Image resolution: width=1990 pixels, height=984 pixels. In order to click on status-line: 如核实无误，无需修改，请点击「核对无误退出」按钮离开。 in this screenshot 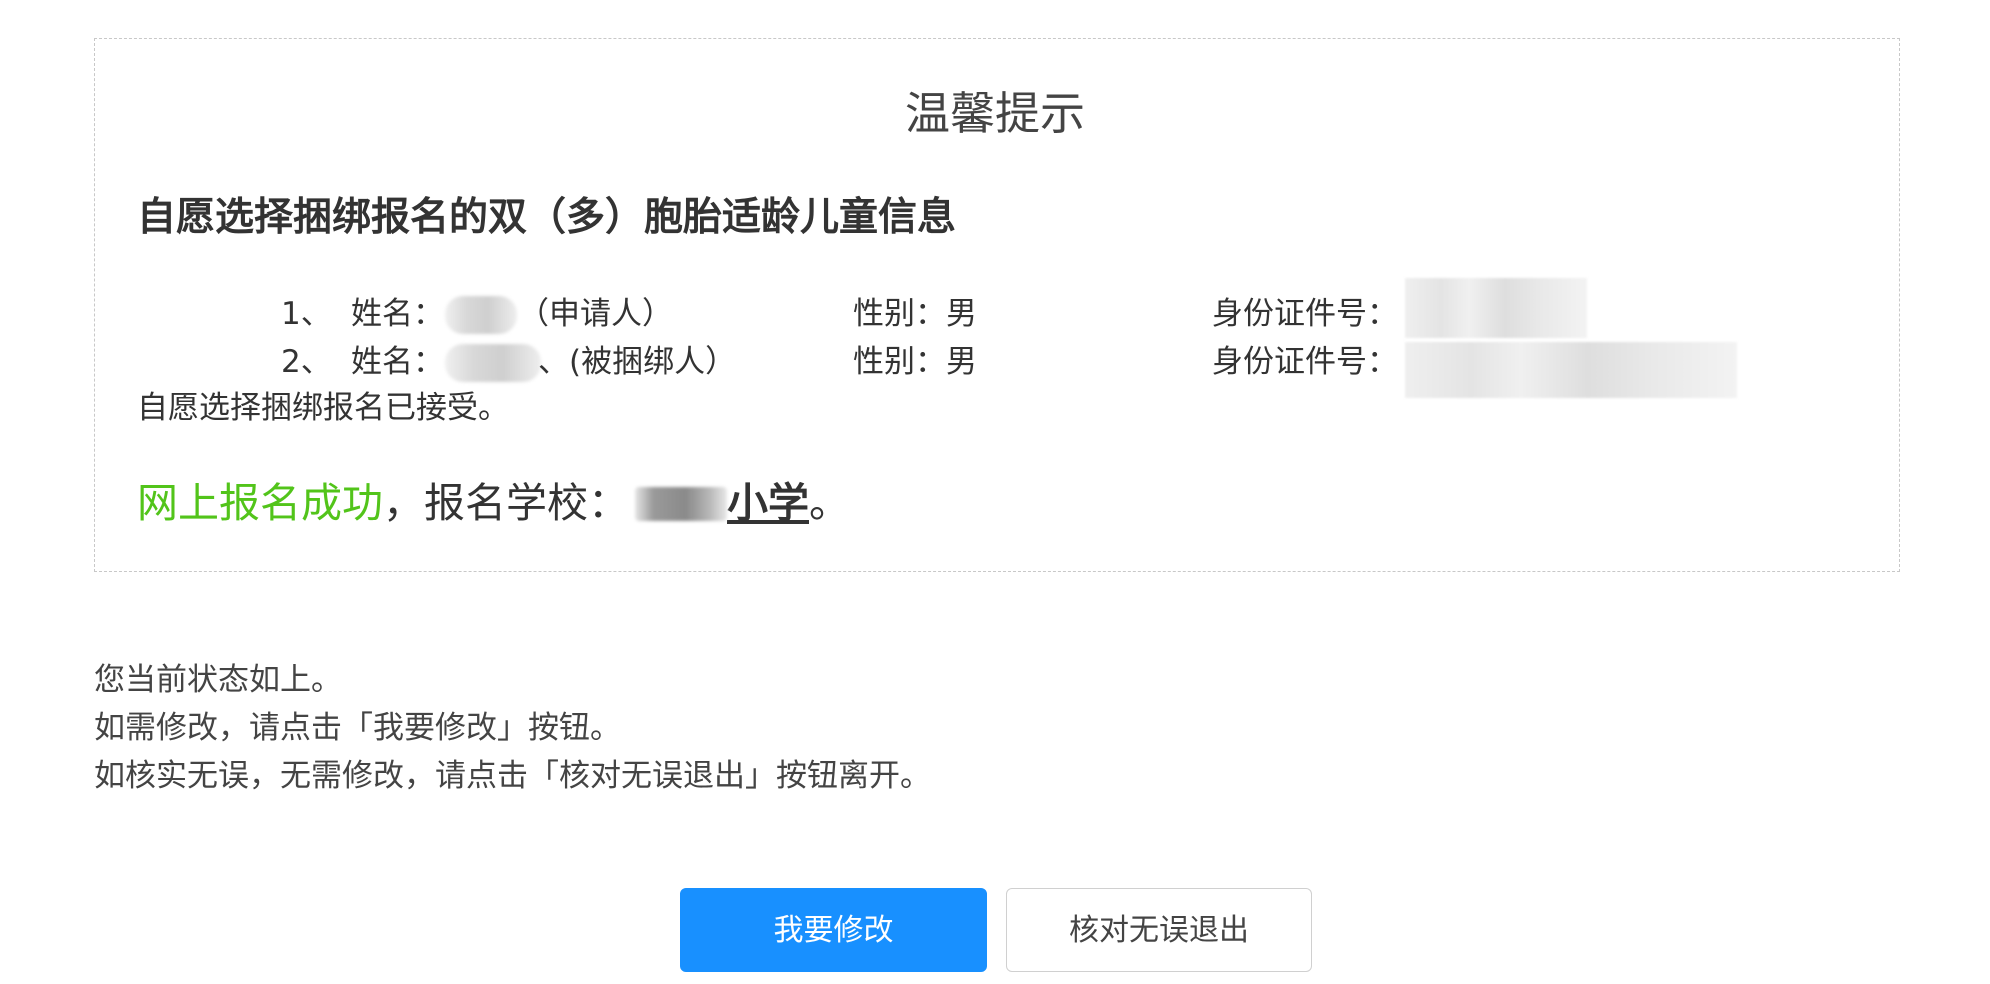, I will do `click(512, 776)`.